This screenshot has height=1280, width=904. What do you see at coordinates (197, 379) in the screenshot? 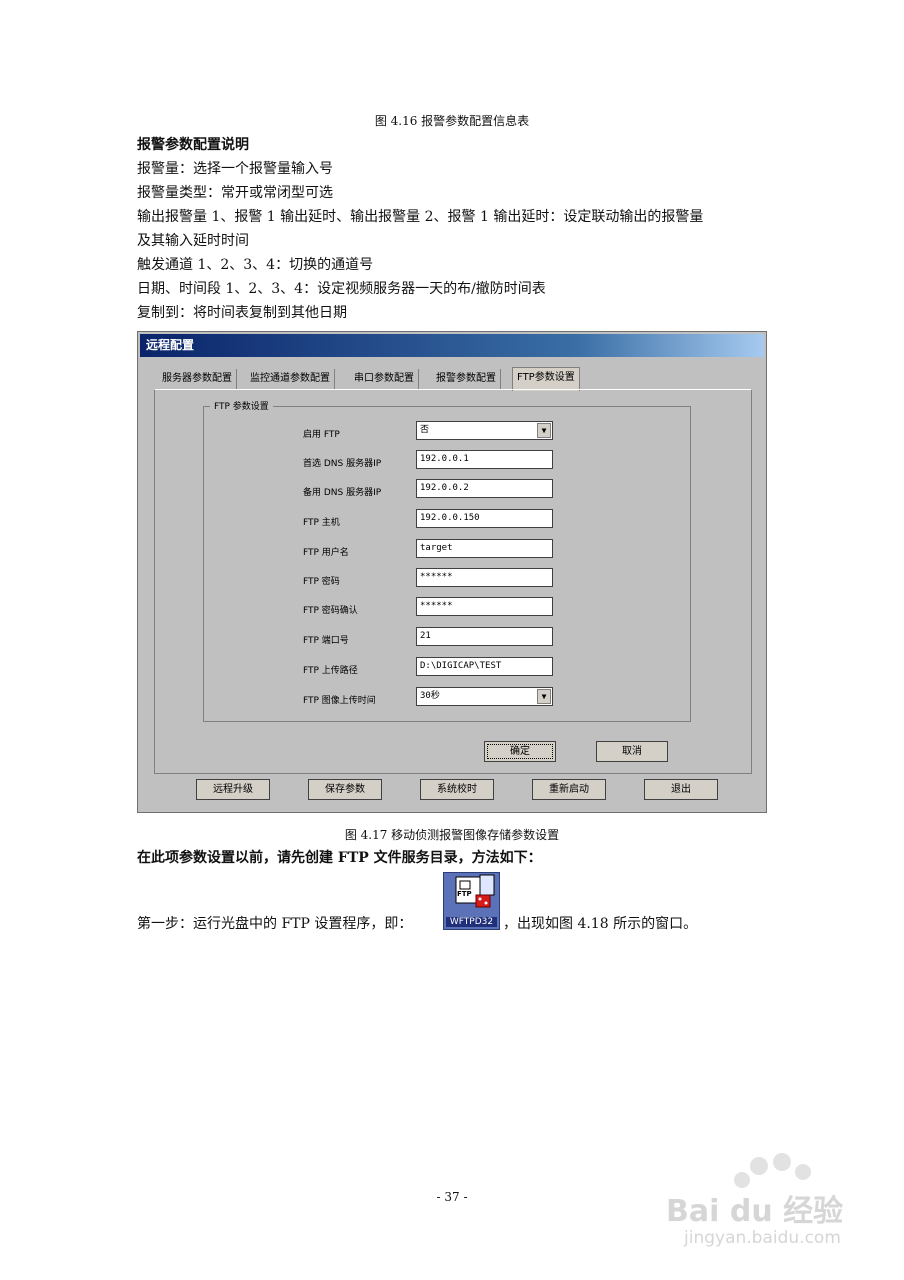
I see `tab-server-params: 服务器参数配置` at bounding box center [197, 379].